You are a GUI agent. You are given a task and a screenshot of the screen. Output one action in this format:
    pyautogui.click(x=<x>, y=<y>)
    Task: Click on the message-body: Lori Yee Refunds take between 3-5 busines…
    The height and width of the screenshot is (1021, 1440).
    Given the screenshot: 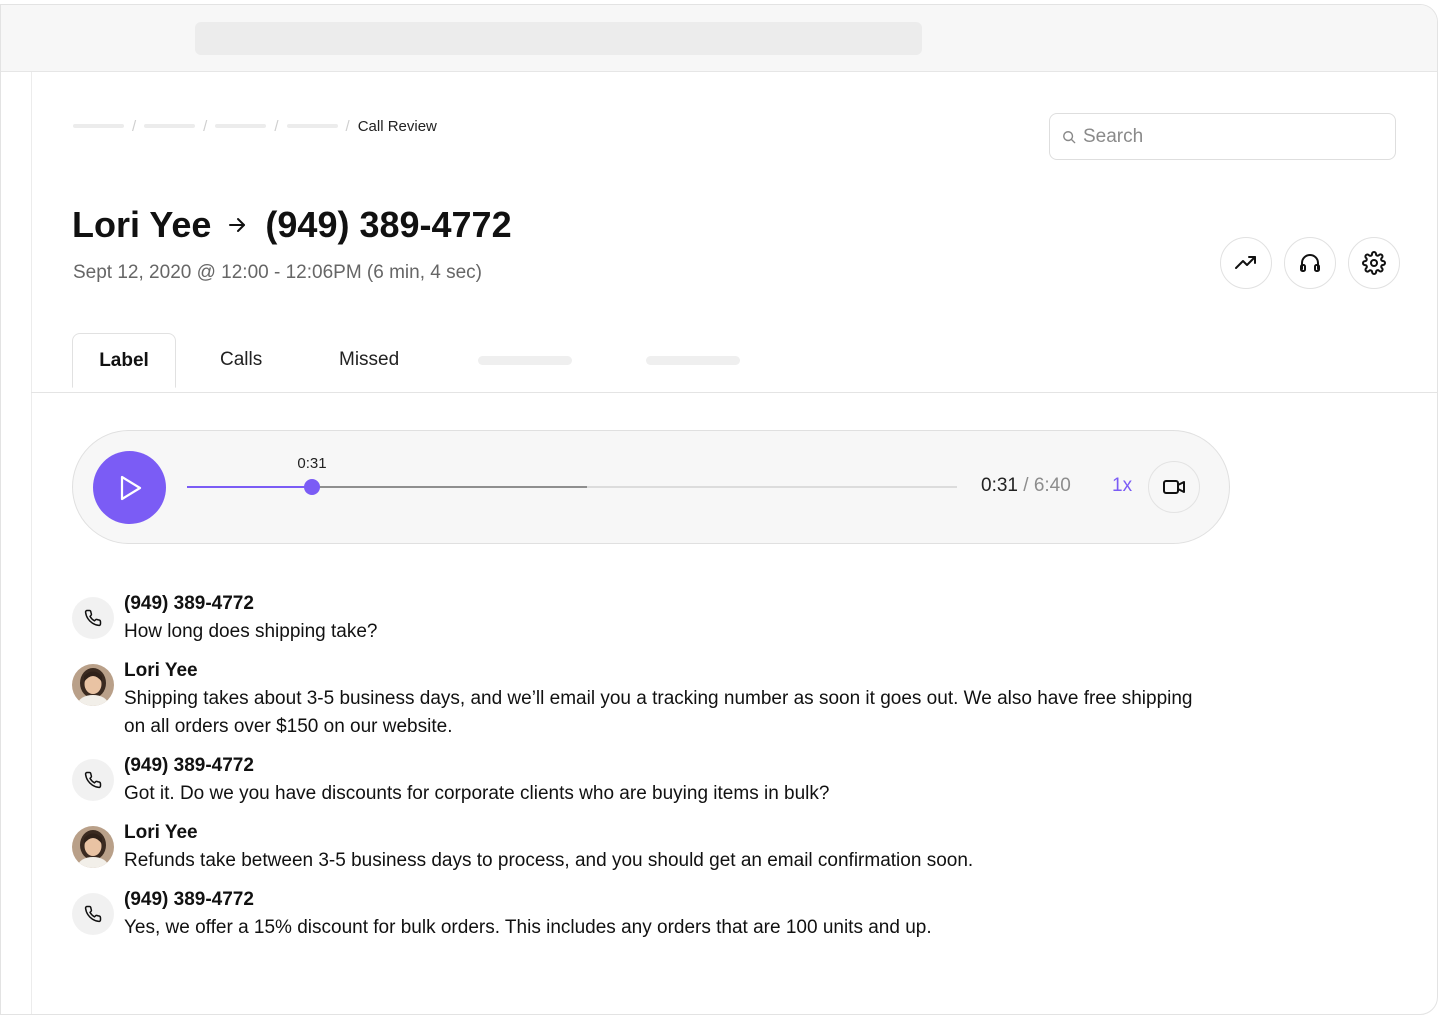 What is the action you would take?
    pyautogui.click(x=548, y=848)
    